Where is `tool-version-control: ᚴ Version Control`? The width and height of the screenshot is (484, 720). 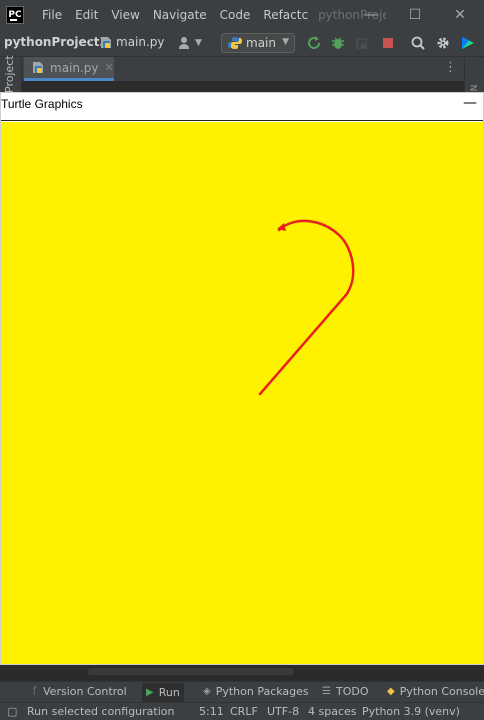 tool-version-control: ᚴ Version Control is located at coordinates (79, 691).